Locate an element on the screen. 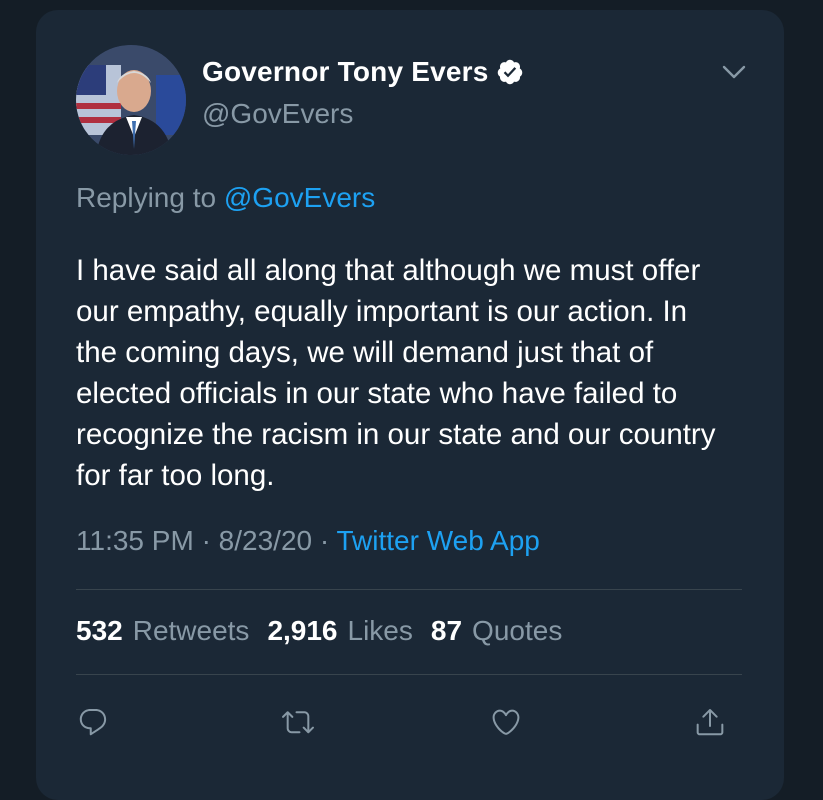 Image resolution: width=823 pixels, height=800 pixels. share-icon is located at coordinates (710, 722).